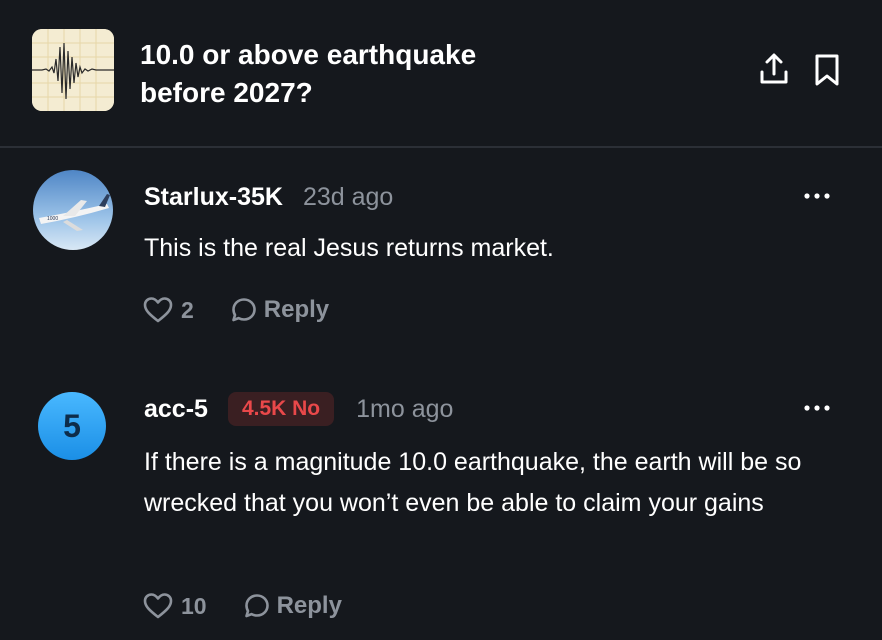 This screenshot has width=882, height=640. Describe the element at coordinates (400, 74) in the screenshot. I see `market-title: 10.0 or above earthquake before 2027?` at that location.